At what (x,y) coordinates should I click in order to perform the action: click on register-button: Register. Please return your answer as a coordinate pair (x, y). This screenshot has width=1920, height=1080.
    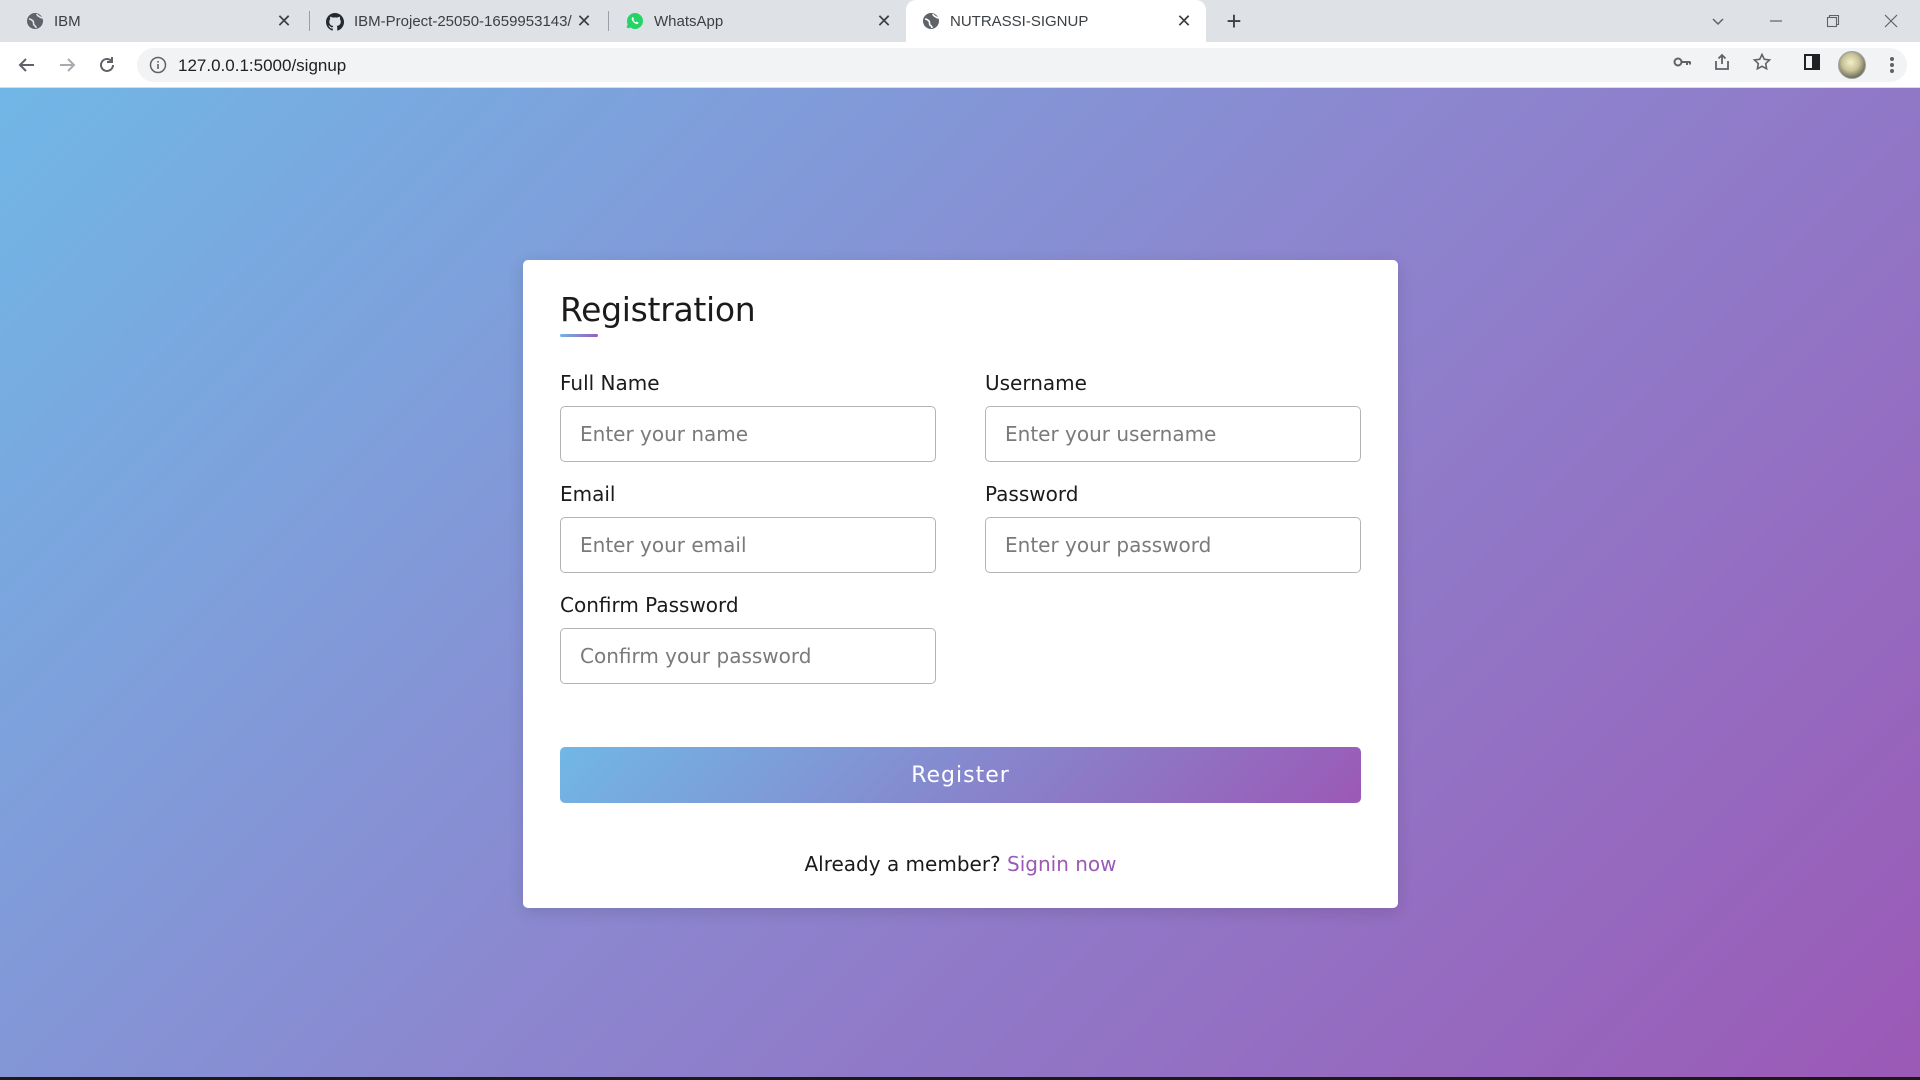
    Looking at the image, I should click on (960, 775).